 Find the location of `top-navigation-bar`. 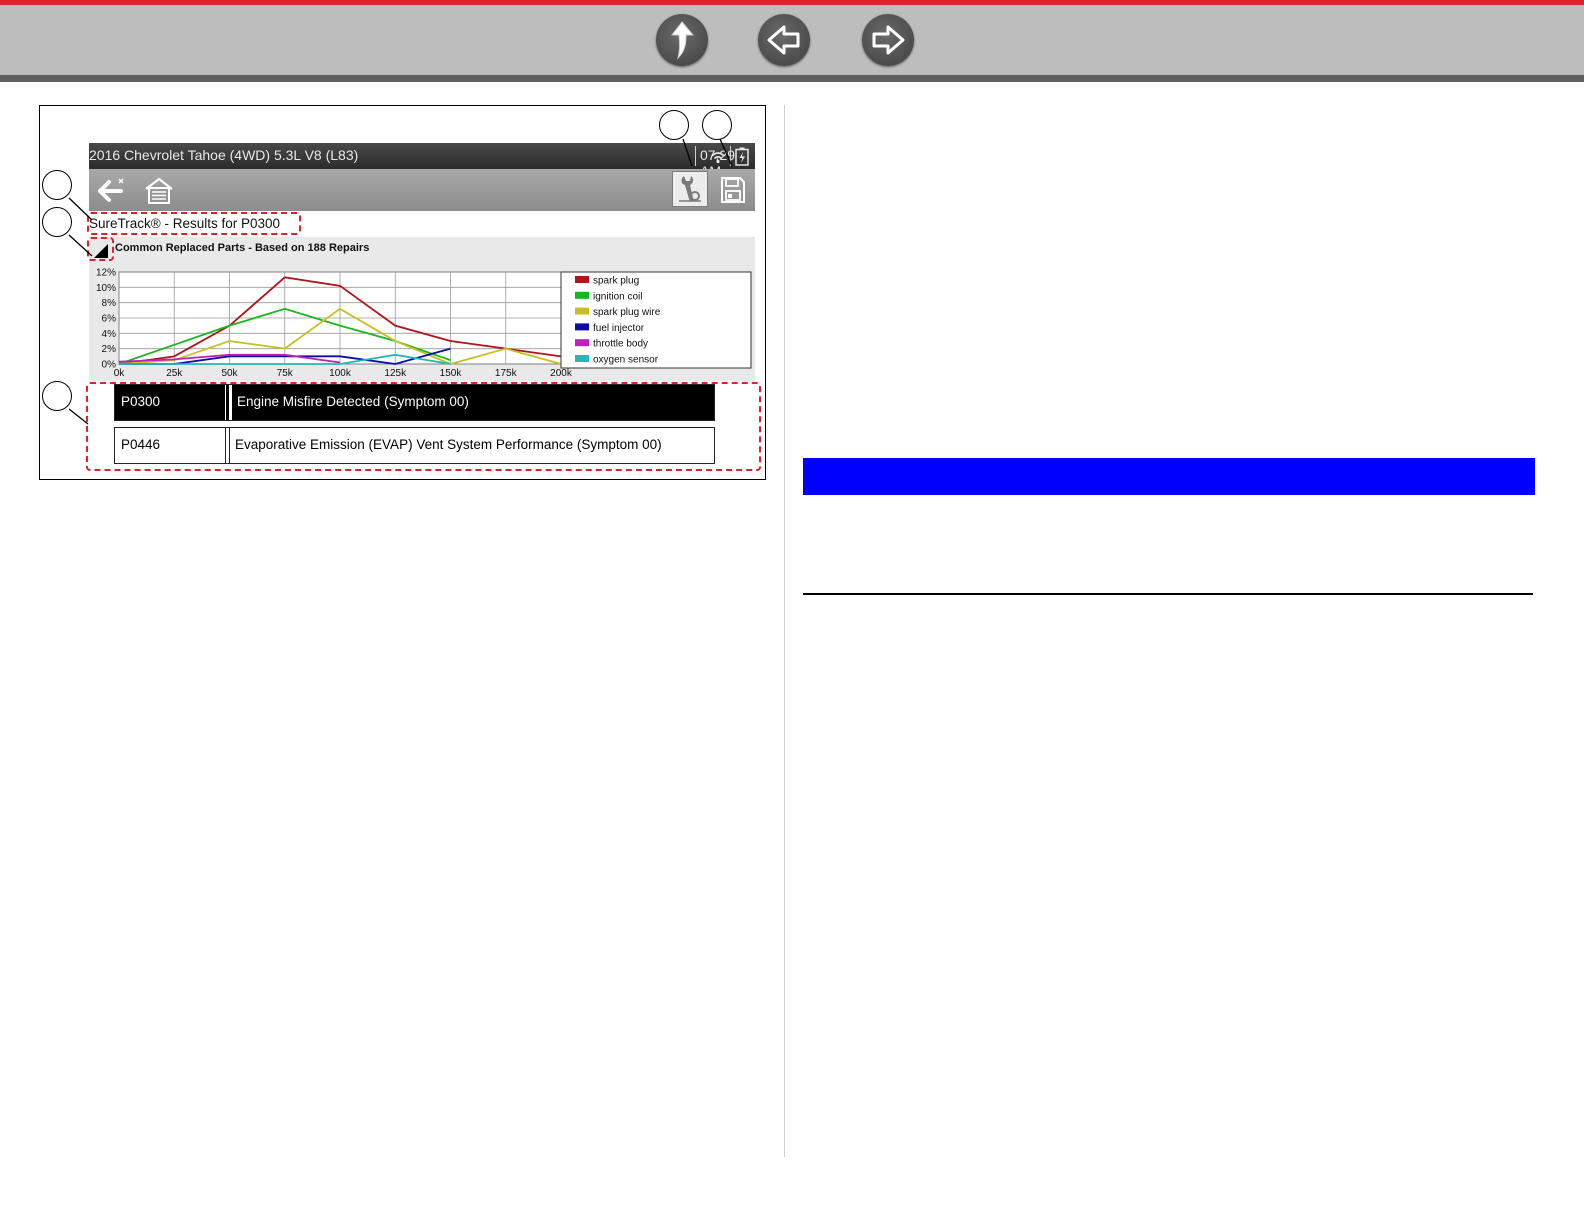

top-navigation-bar is located at coordinates (792, 41).